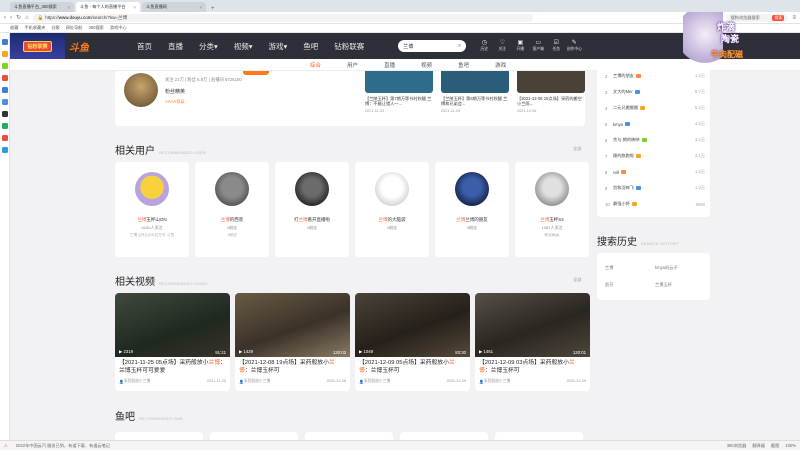  What do you see at coordinates (484, 46) in the screenshot?
I see `history-button: ◷ 历史` at bounding box center [484, 46].